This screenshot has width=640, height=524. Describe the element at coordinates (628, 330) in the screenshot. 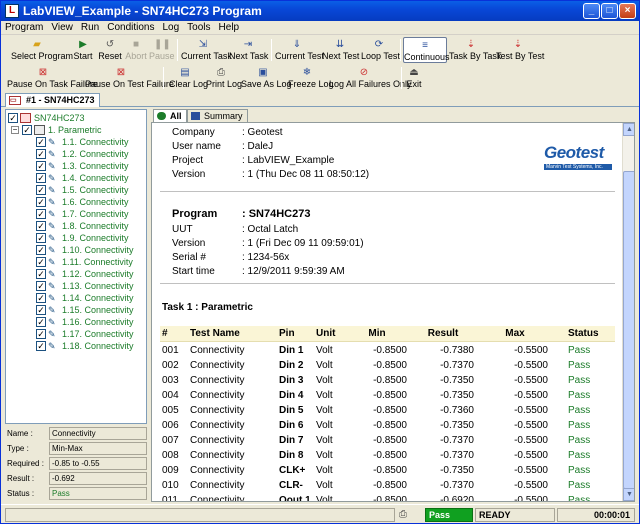

I see `scroll-thumb` at that location.